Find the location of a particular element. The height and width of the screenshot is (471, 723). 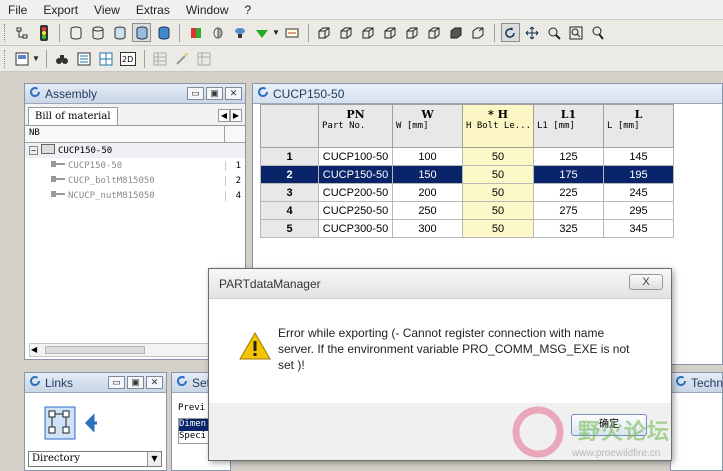

view-iso-2-icon is located at coordinates (346, 32).